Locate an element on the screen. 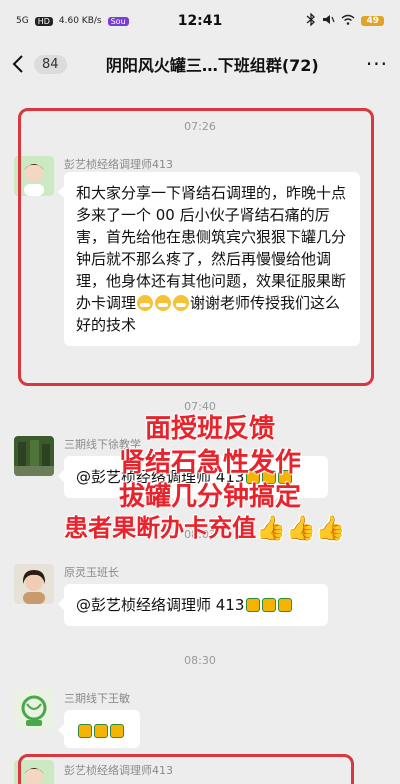 The height and width of the screenshot is (784, 400). highlight-box is located at coordinates (186, 769).